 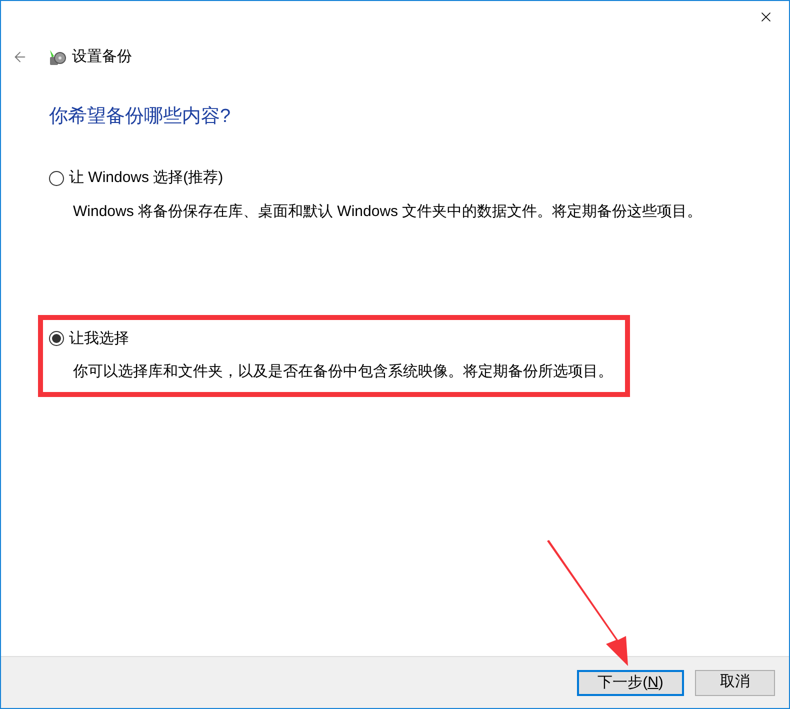 What do you see at coordinates (343, 372) in the screenshot?
I see `option-description: 你可以选择库和文件夹，以及是否在备份中包含系统映像。将定期备份所选项目。` at bounding box center [343, 372].